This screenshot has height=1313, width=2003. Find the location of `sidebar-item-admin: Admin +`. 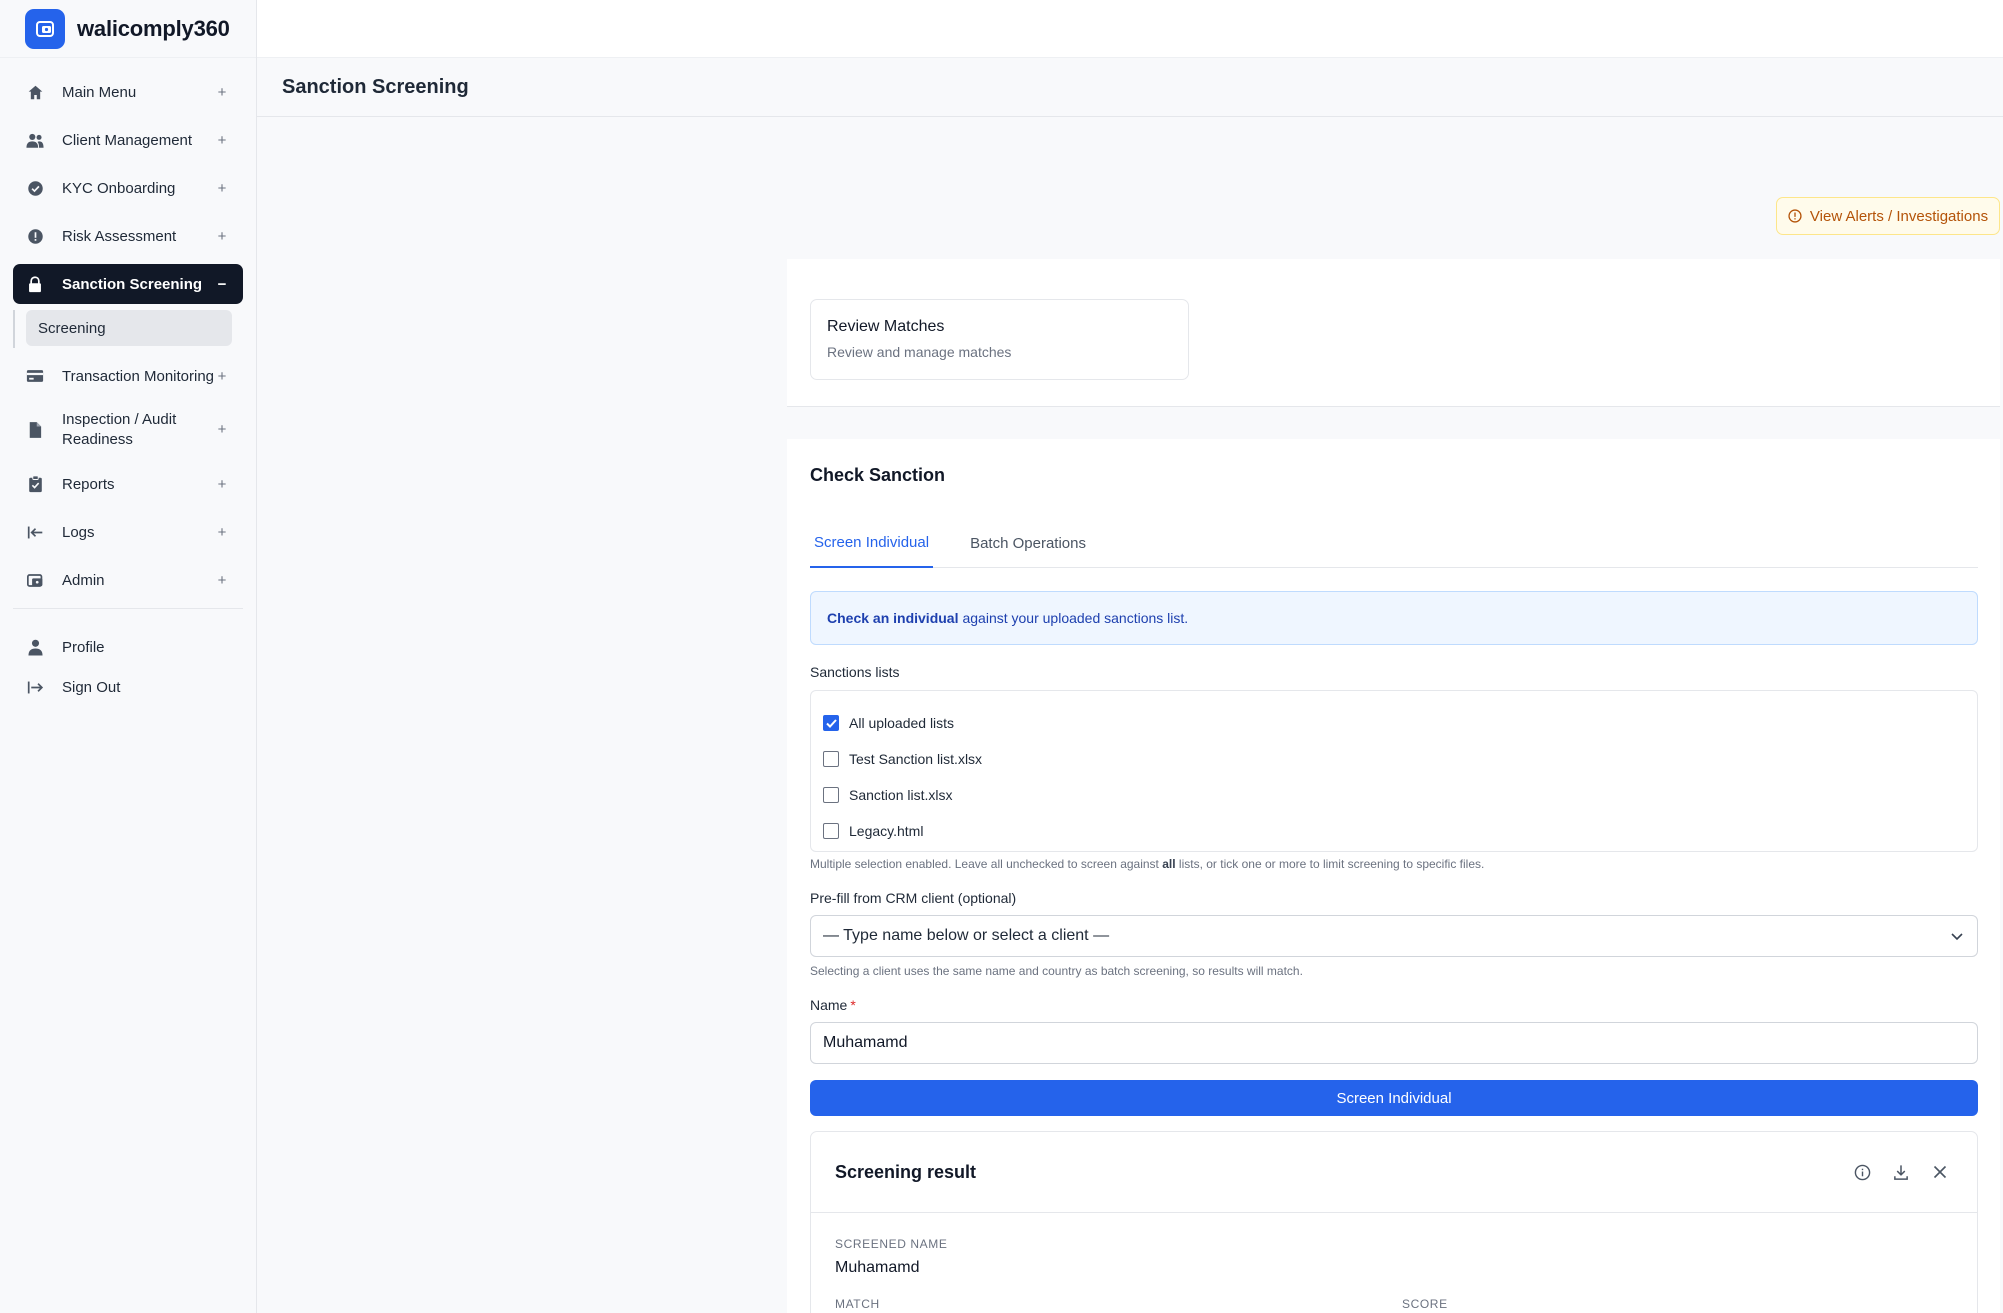

sidebar-item-admin: Admin + is located at coordinates (128, 580).